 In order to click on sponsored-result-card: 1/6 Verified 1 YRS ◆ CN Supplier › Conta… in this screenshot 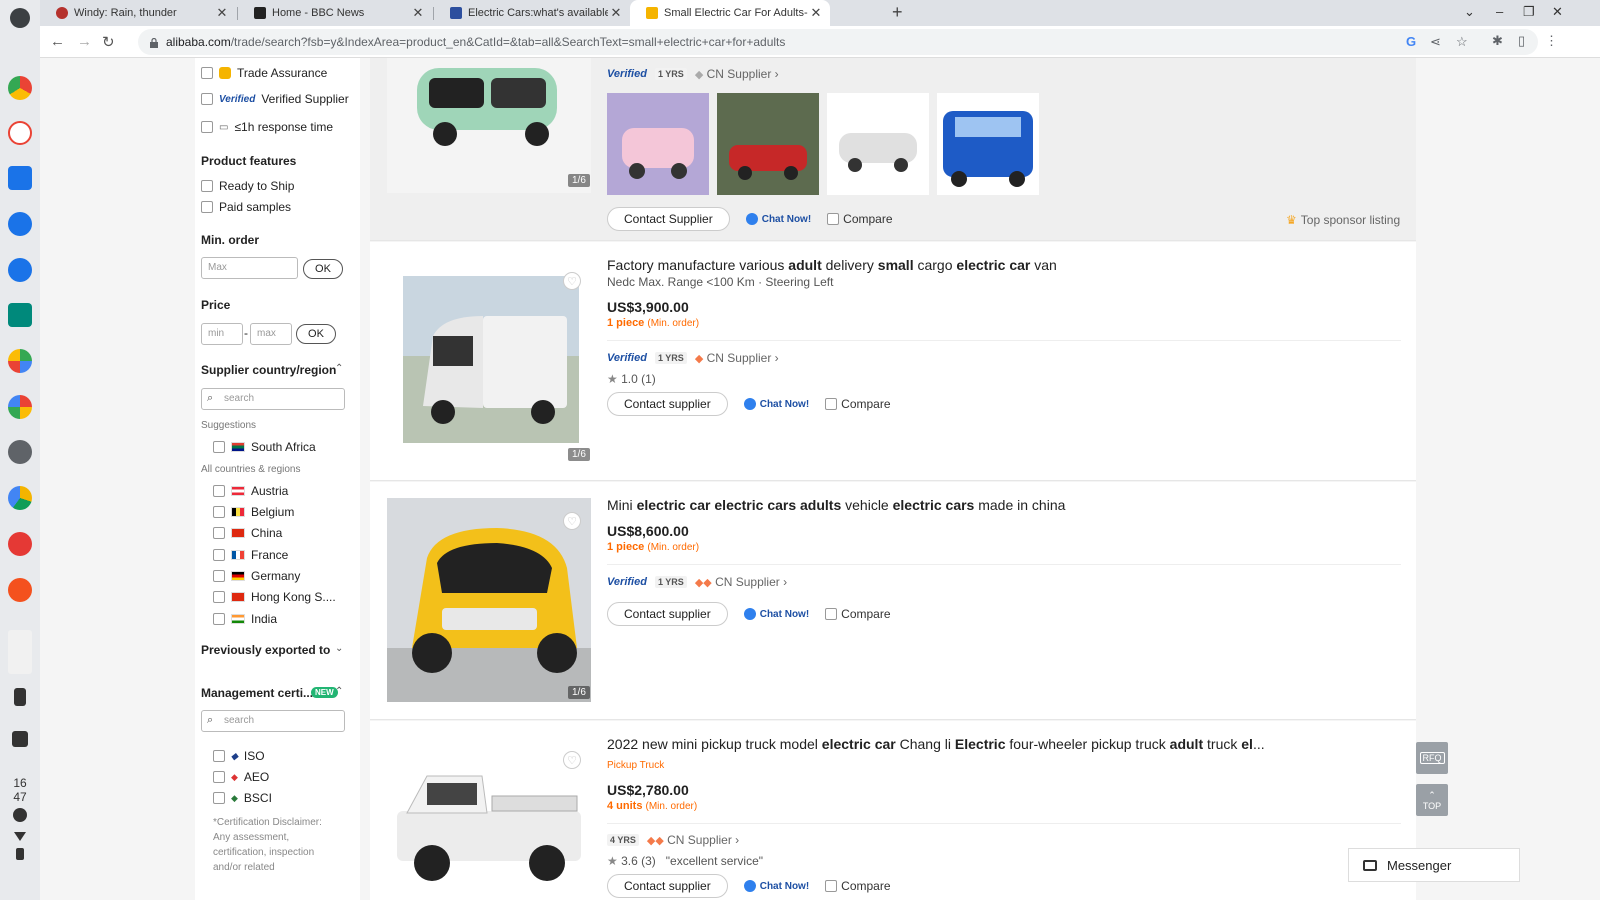, I will do `click(893, 149)`.